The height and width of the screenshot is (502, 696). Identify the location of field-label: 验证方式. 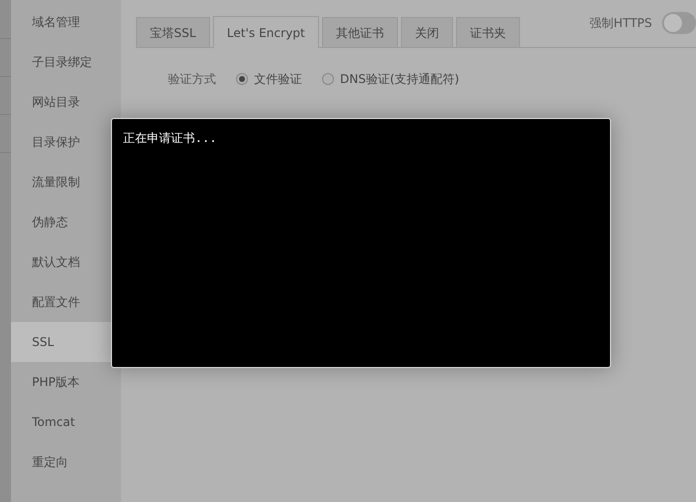
(192, 79).